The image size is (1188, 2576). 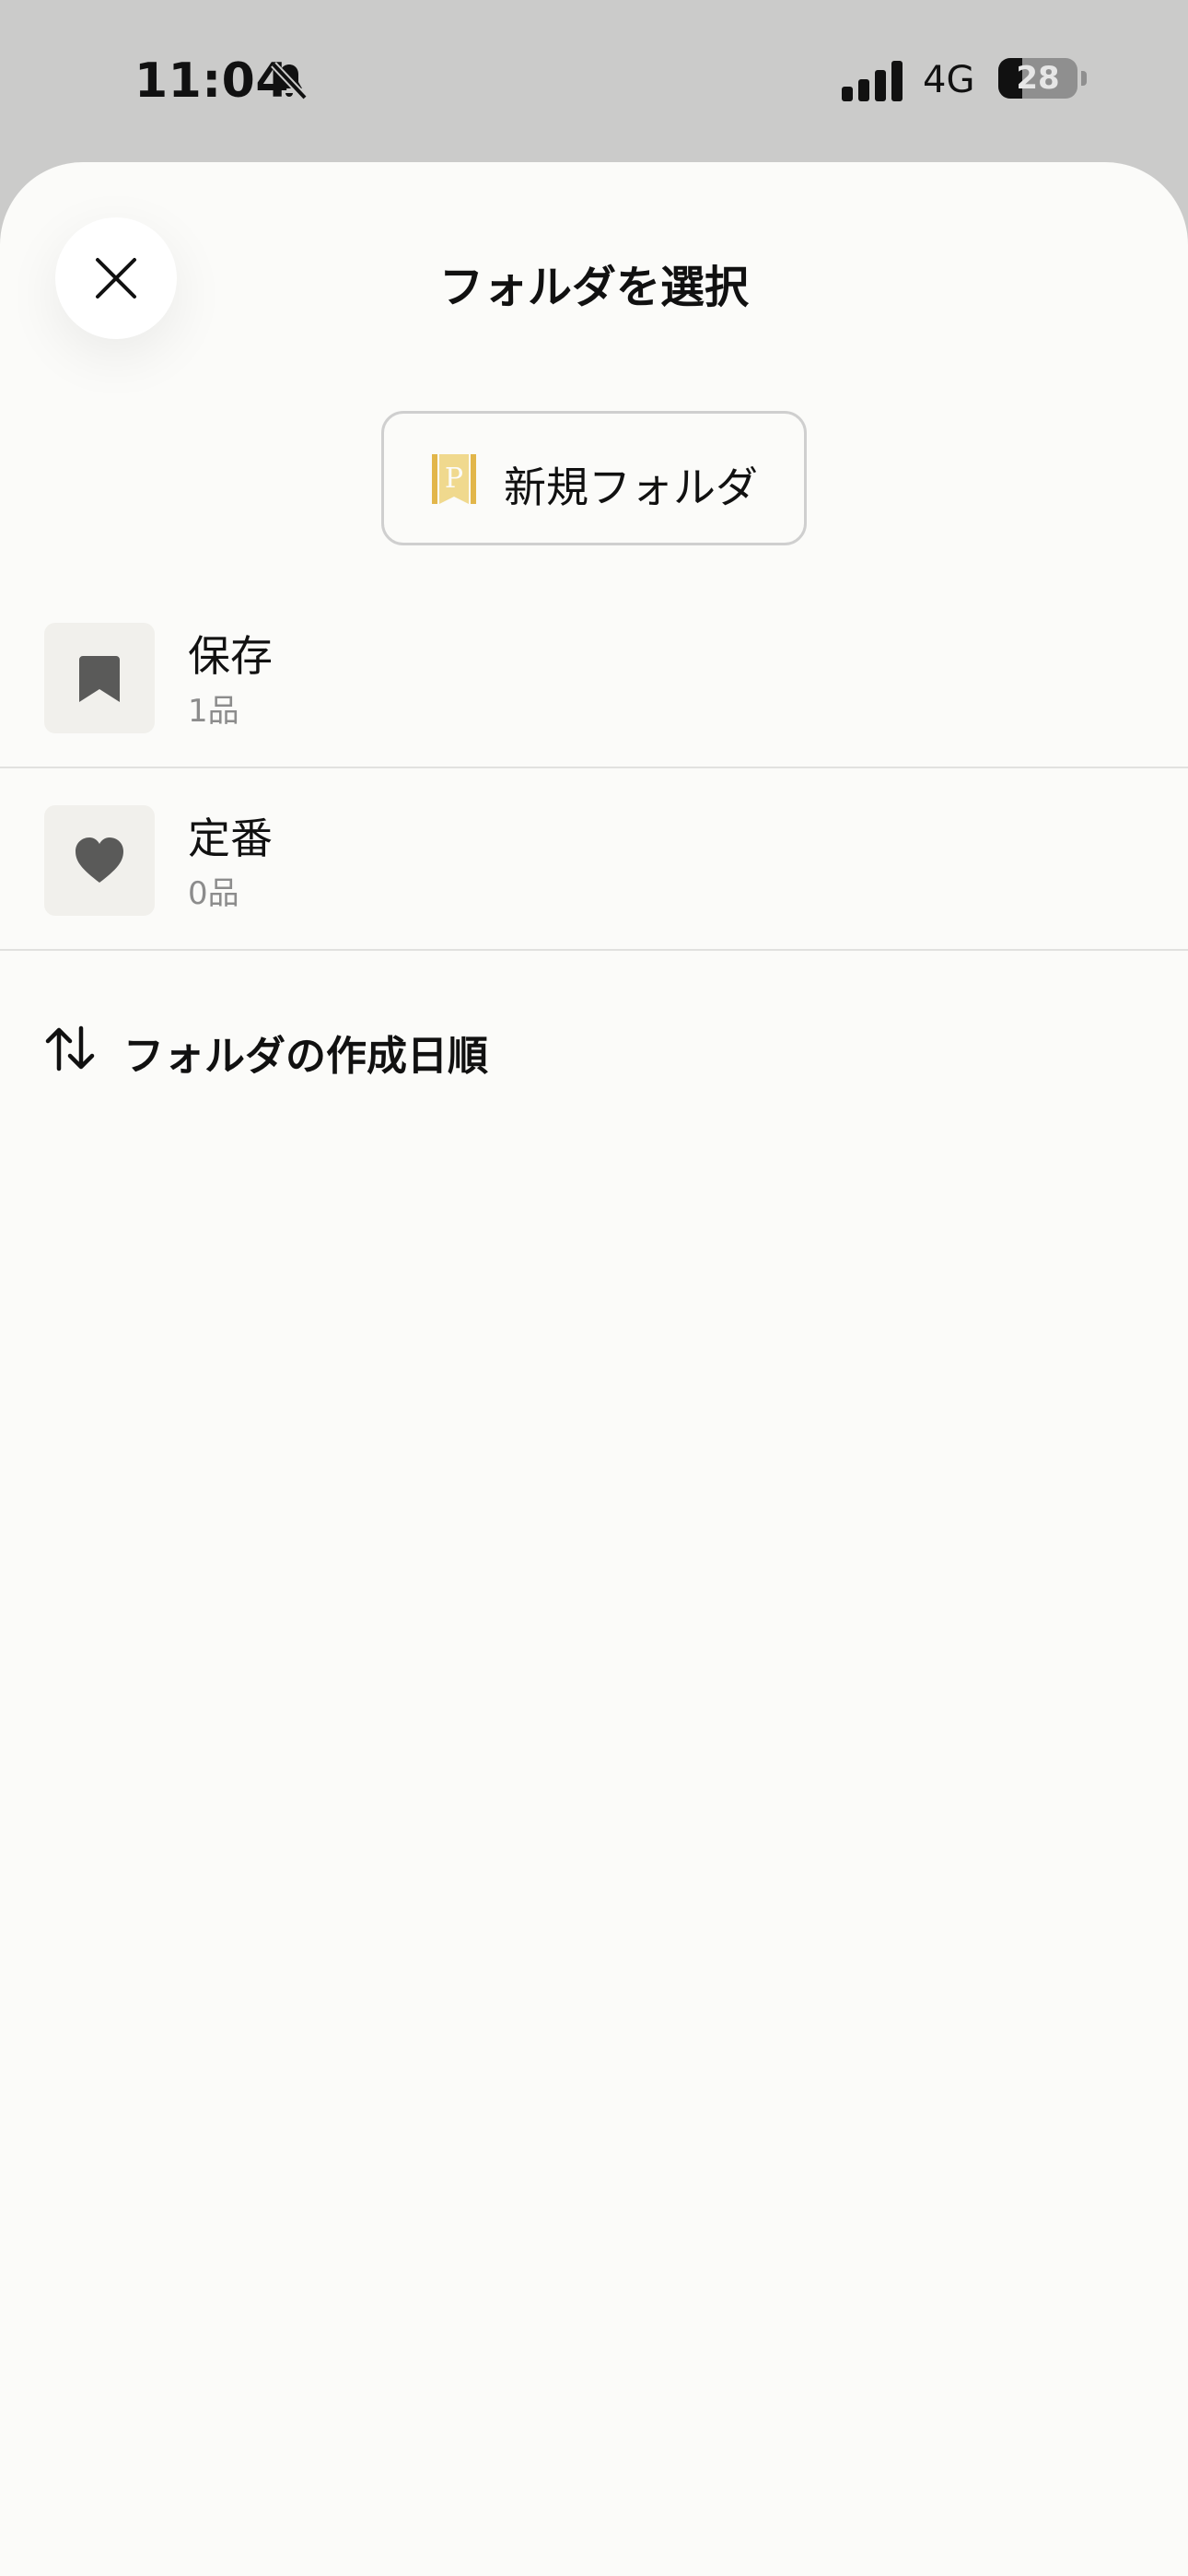 I want to click on status-bar: 11:04 4G 28, so click(x=594, y=81).